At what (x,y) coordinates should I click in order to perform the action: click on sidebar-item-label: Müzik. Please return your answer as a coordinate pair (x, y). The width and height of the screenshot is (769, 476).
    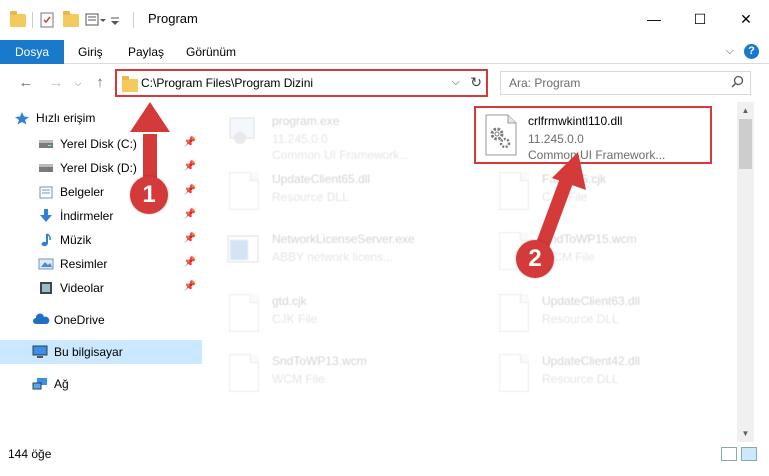
    Looking at the image, I should click on (76, 240).